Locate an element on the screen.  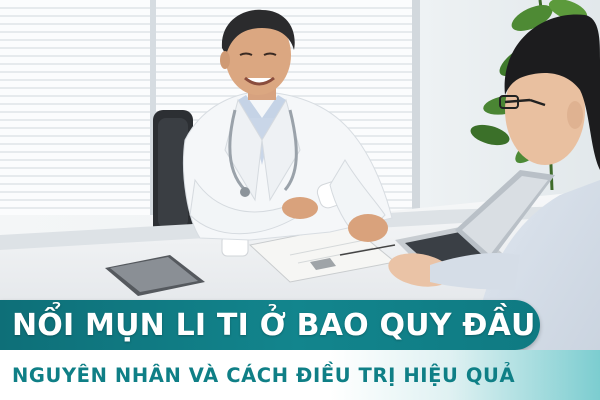
page-subtitle: NGUYÊN NHÂN VÀ CÁCH ĐIỀU TRỊ HIỆU QUẢ is located at coordinates (264, 375).